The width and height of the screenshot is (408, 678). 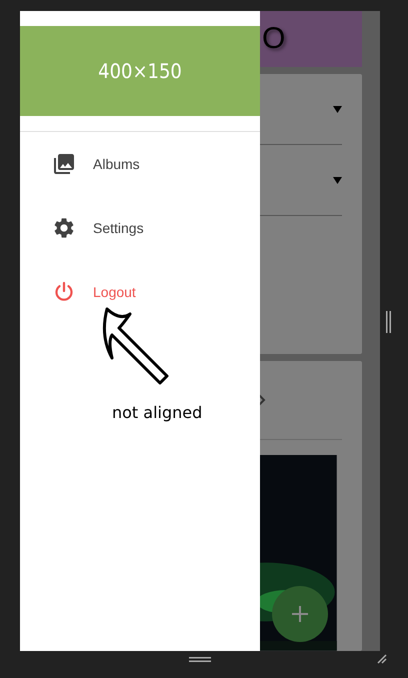 I want to click on add-button, so click(x=300, y=614).